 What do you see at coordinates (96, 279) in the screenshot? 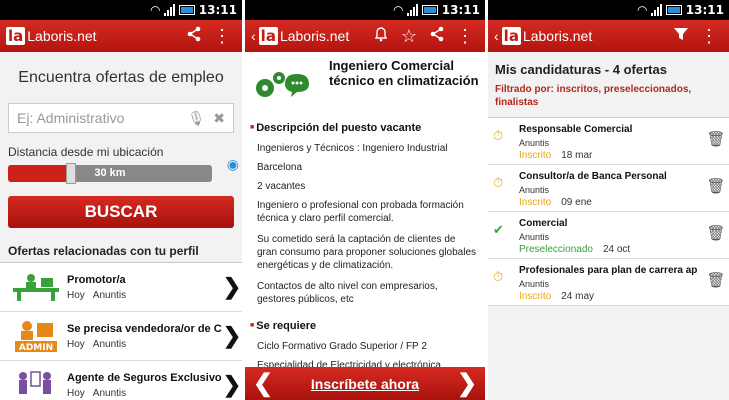
I see `offer-title: Promotor/a` at bounding box center [96, 279].